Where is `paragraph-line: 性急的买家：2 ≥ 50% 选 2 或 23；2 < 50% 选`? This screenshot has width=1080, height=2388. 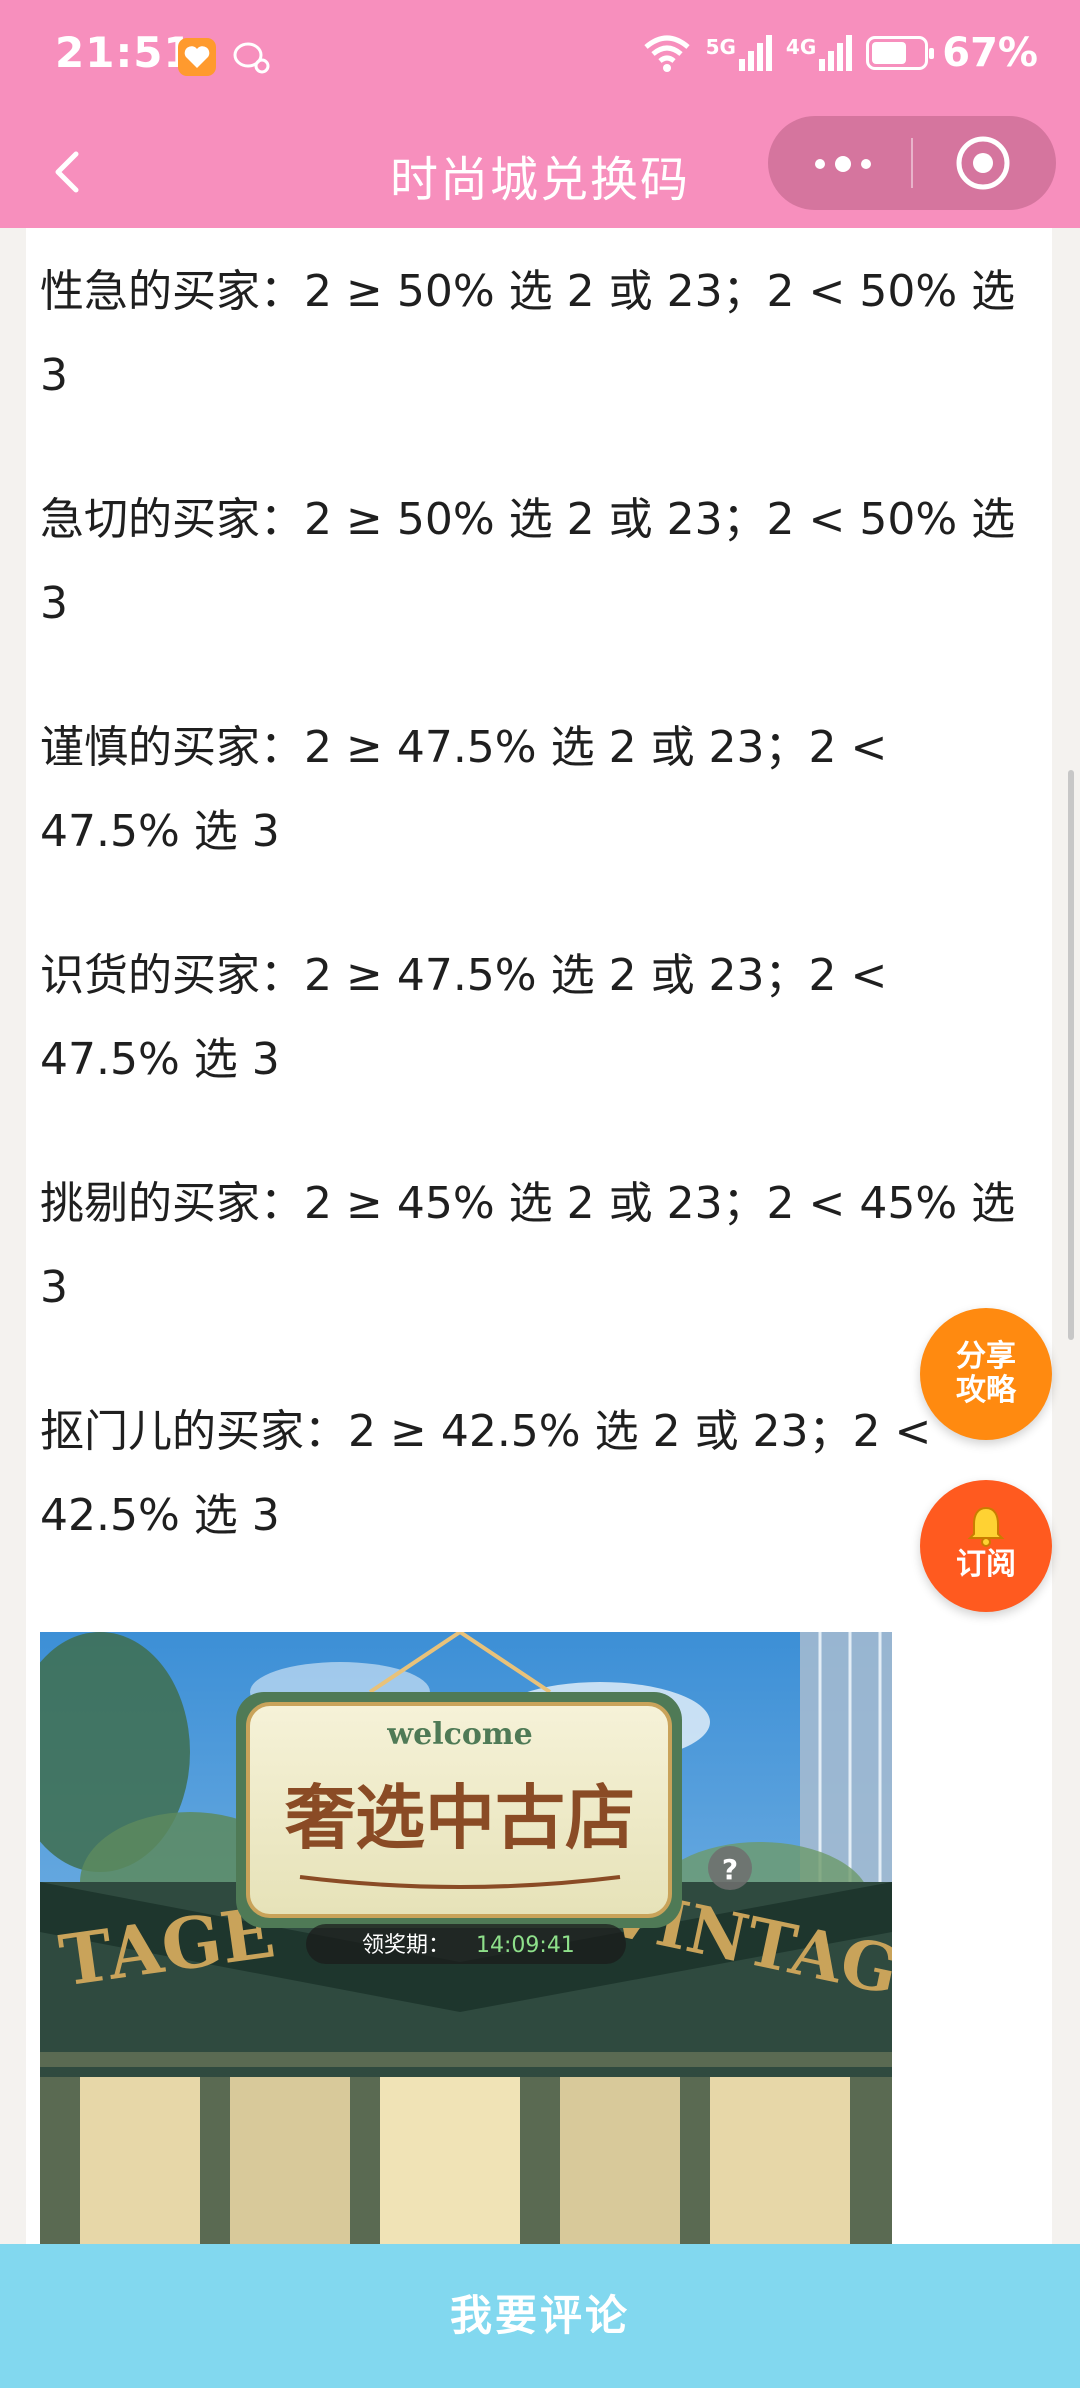
paragraph-line: 性急的买家：2 ≥ 50% 选 2 或 23；2 < 50% 选 is located at coordinates (528, 291).